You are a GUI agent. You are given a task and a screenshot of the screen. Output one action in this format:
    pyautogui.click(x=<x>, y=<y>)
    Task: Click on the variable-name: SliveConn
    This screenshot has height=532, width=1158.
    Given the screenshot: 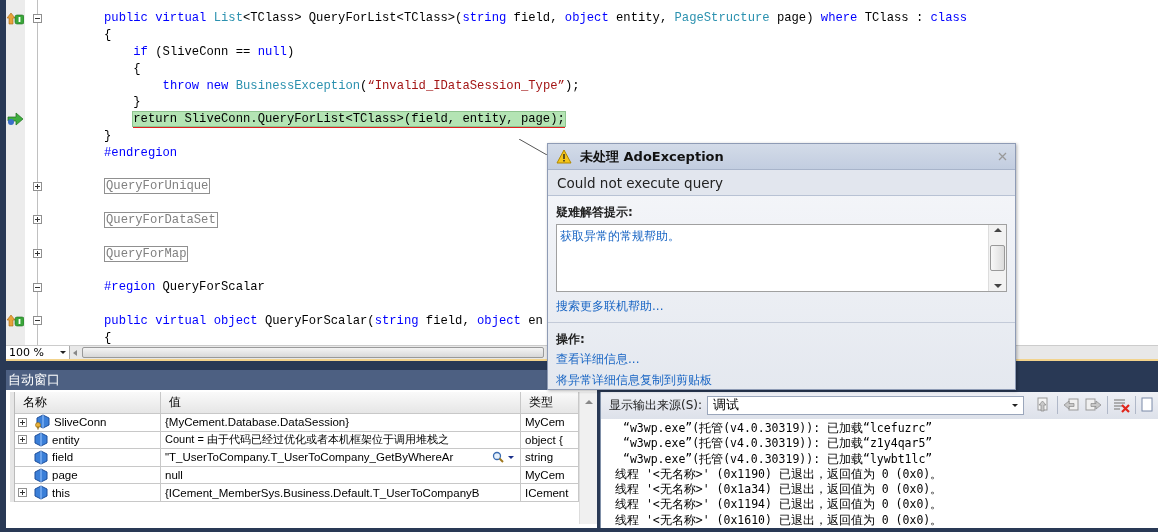 What is the action you would take?
    pyautogui.click(x=80, y=422)
    